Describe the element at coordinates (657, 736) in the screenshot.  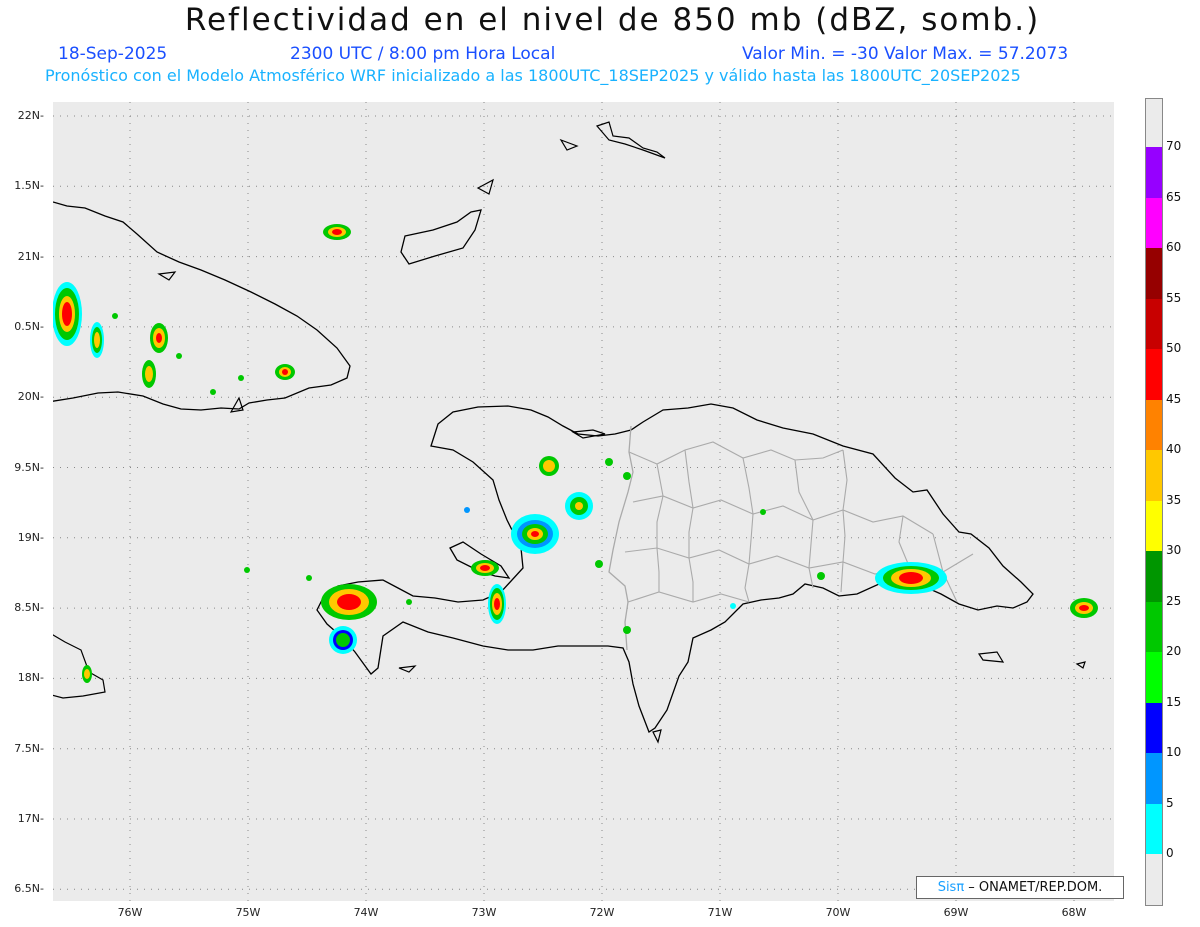
I see `beata-island` at that location.